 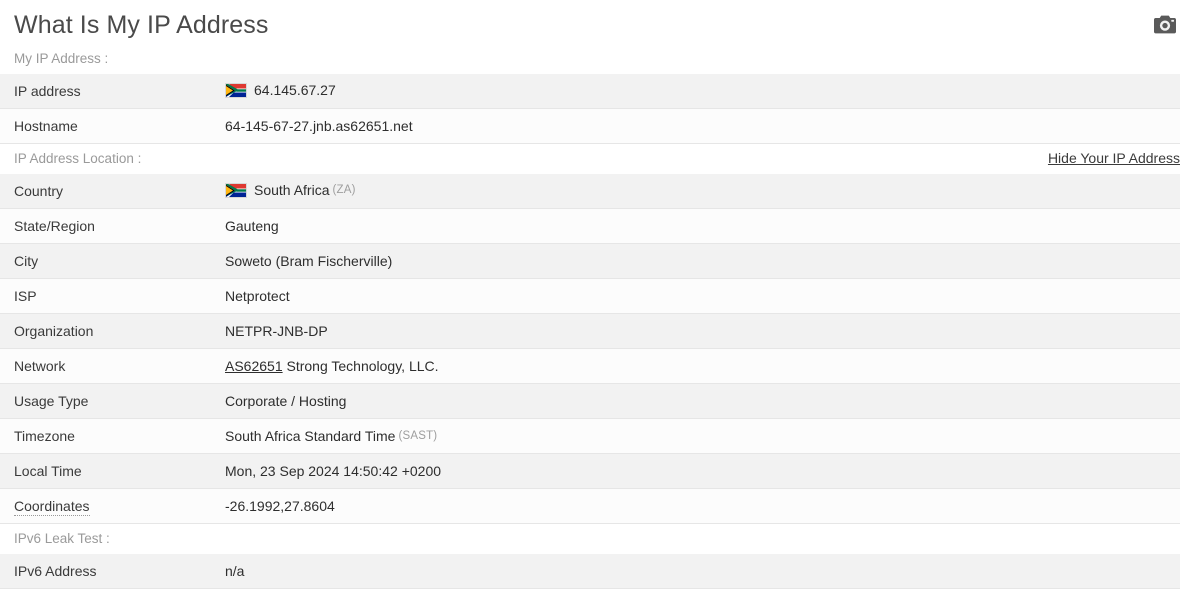 I want to click on row-value-content: Netprotect, so click(x=257, y=296).